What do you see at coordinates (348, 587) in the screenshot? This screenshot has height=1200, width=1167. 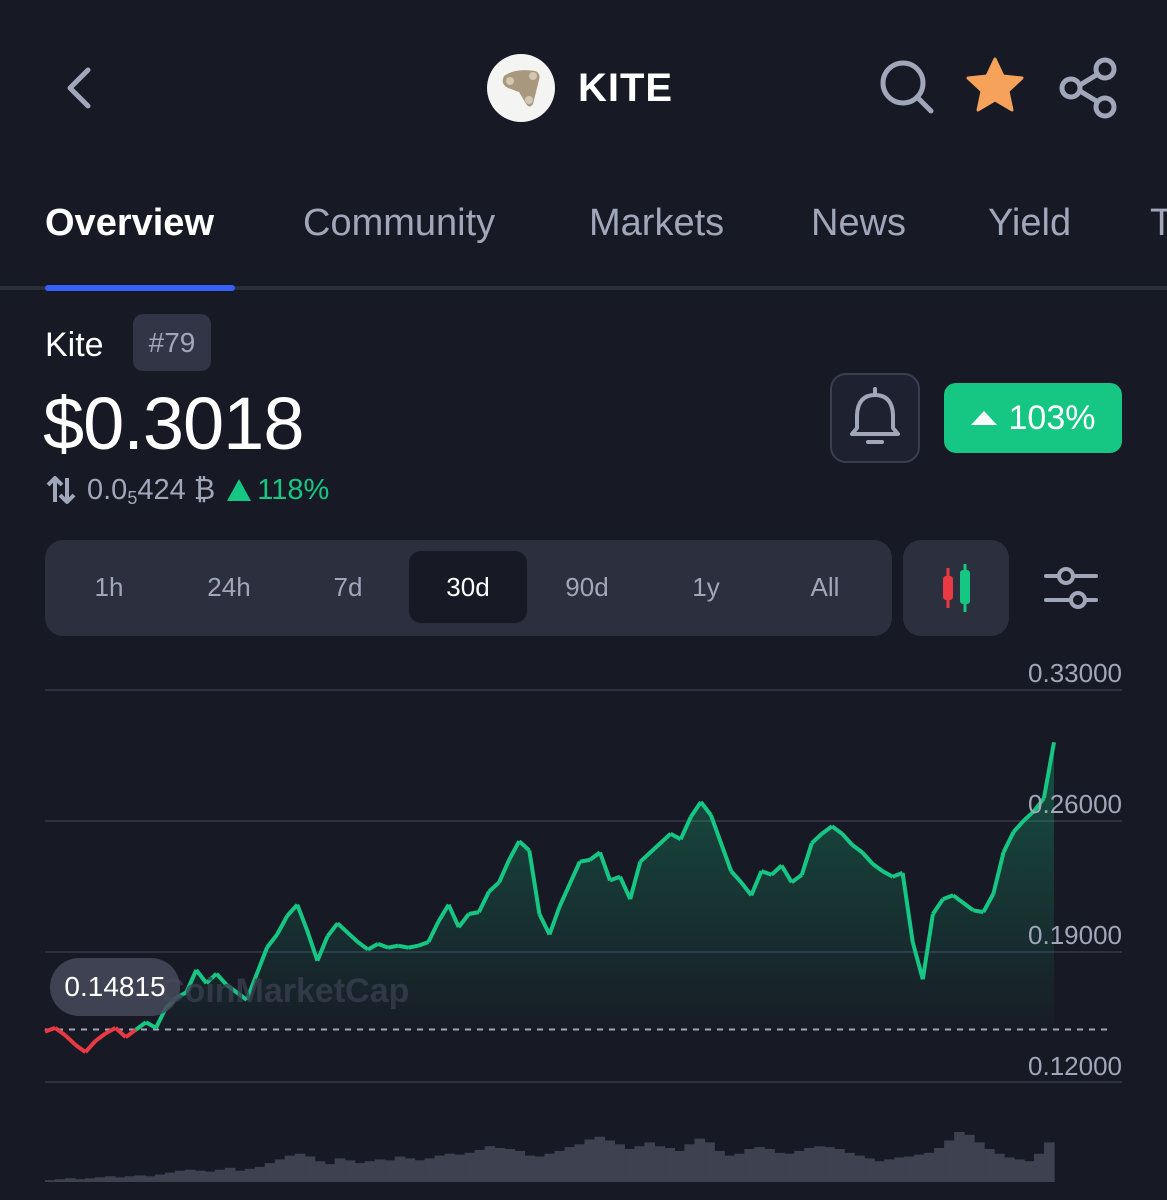 I see `range-7d: 7d` at bounding box center [348, 587].